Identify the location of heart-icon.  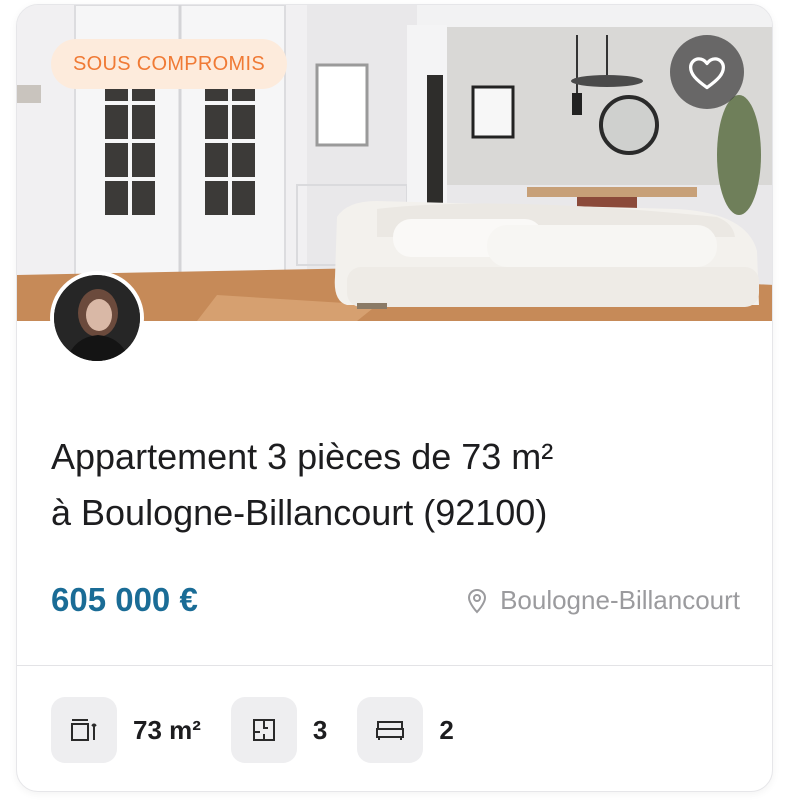
(707, 73).